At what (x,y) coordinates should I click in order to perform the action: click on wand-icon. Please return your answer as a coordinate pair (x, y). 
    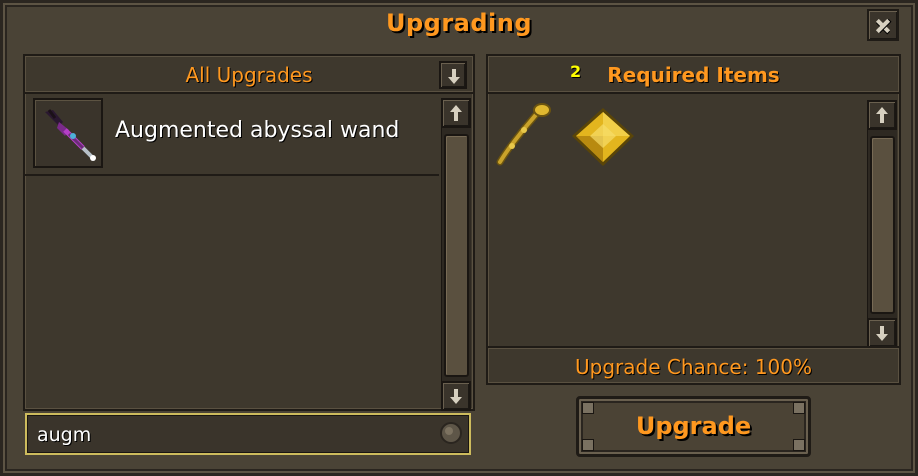
    Looking at the image, I should click on (70, 135).